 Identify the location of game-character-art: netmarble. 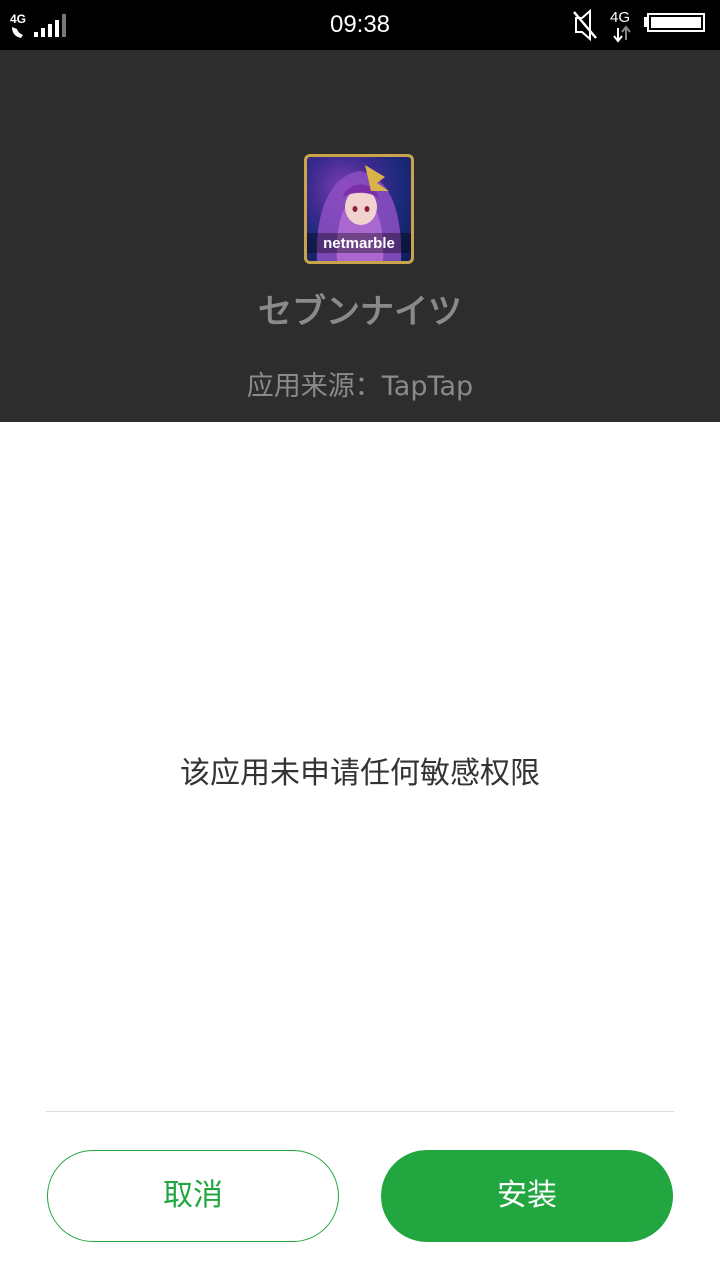
(359, 213).